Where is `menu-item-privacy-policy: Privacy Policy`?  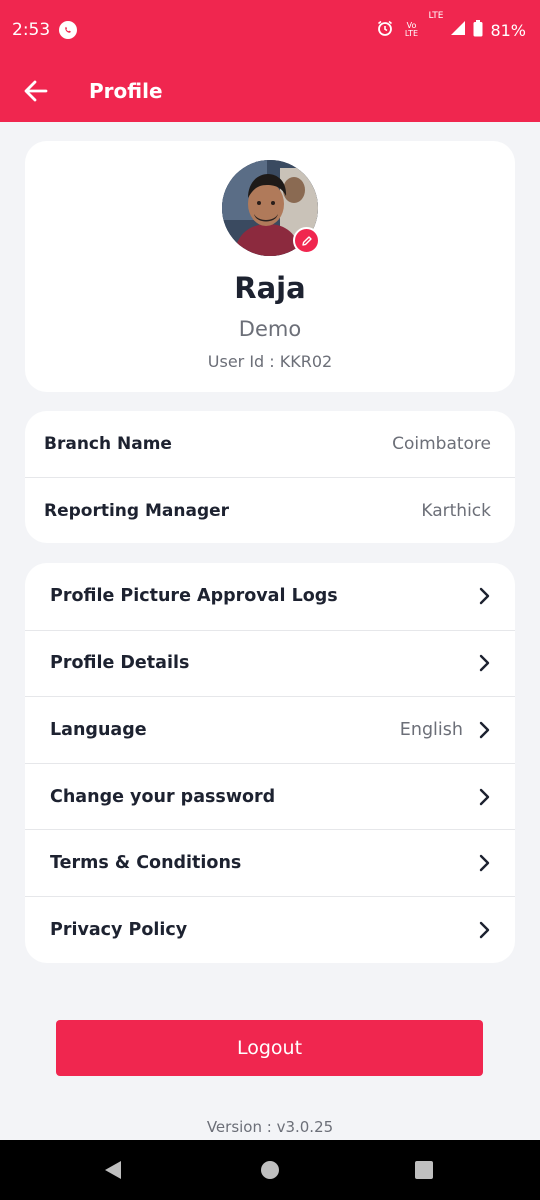 menu-item-privacy-policy: Privacy Policy is located at coordinates (270, 929).